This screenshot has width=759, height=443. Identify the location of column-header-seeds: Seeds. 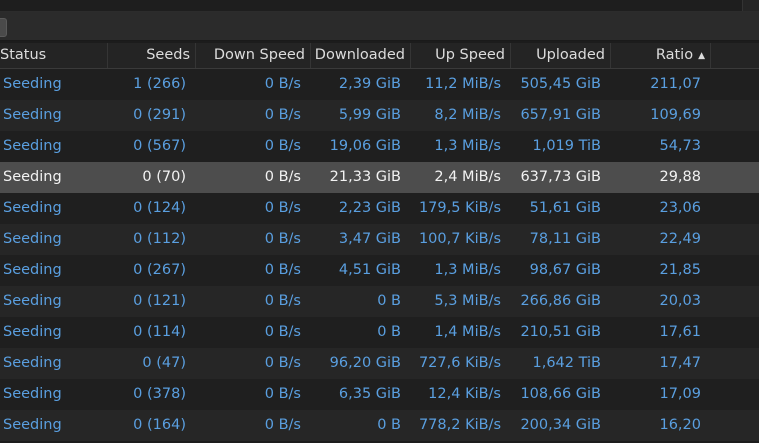
(152, 55).